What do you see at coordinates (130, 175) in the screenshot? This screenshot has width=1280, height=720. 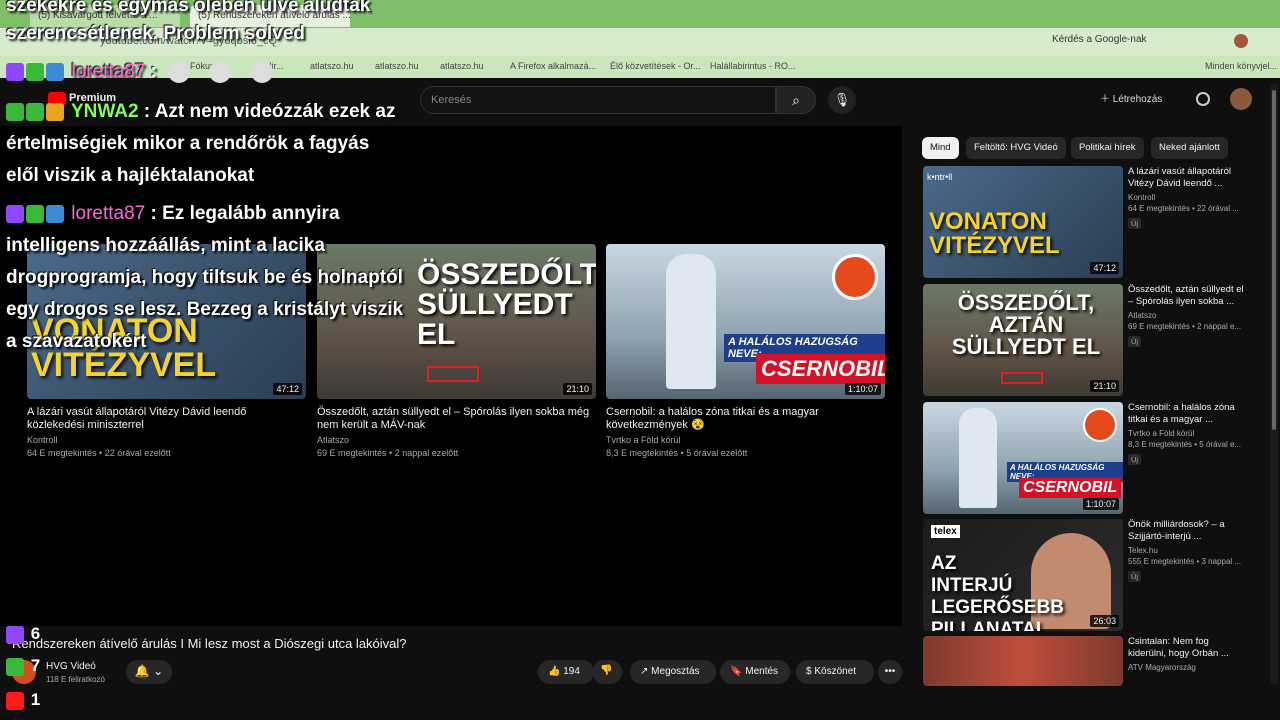 I see `chat-text: elől viszik a hajléktalanokat` at bounding box center [130, 175].